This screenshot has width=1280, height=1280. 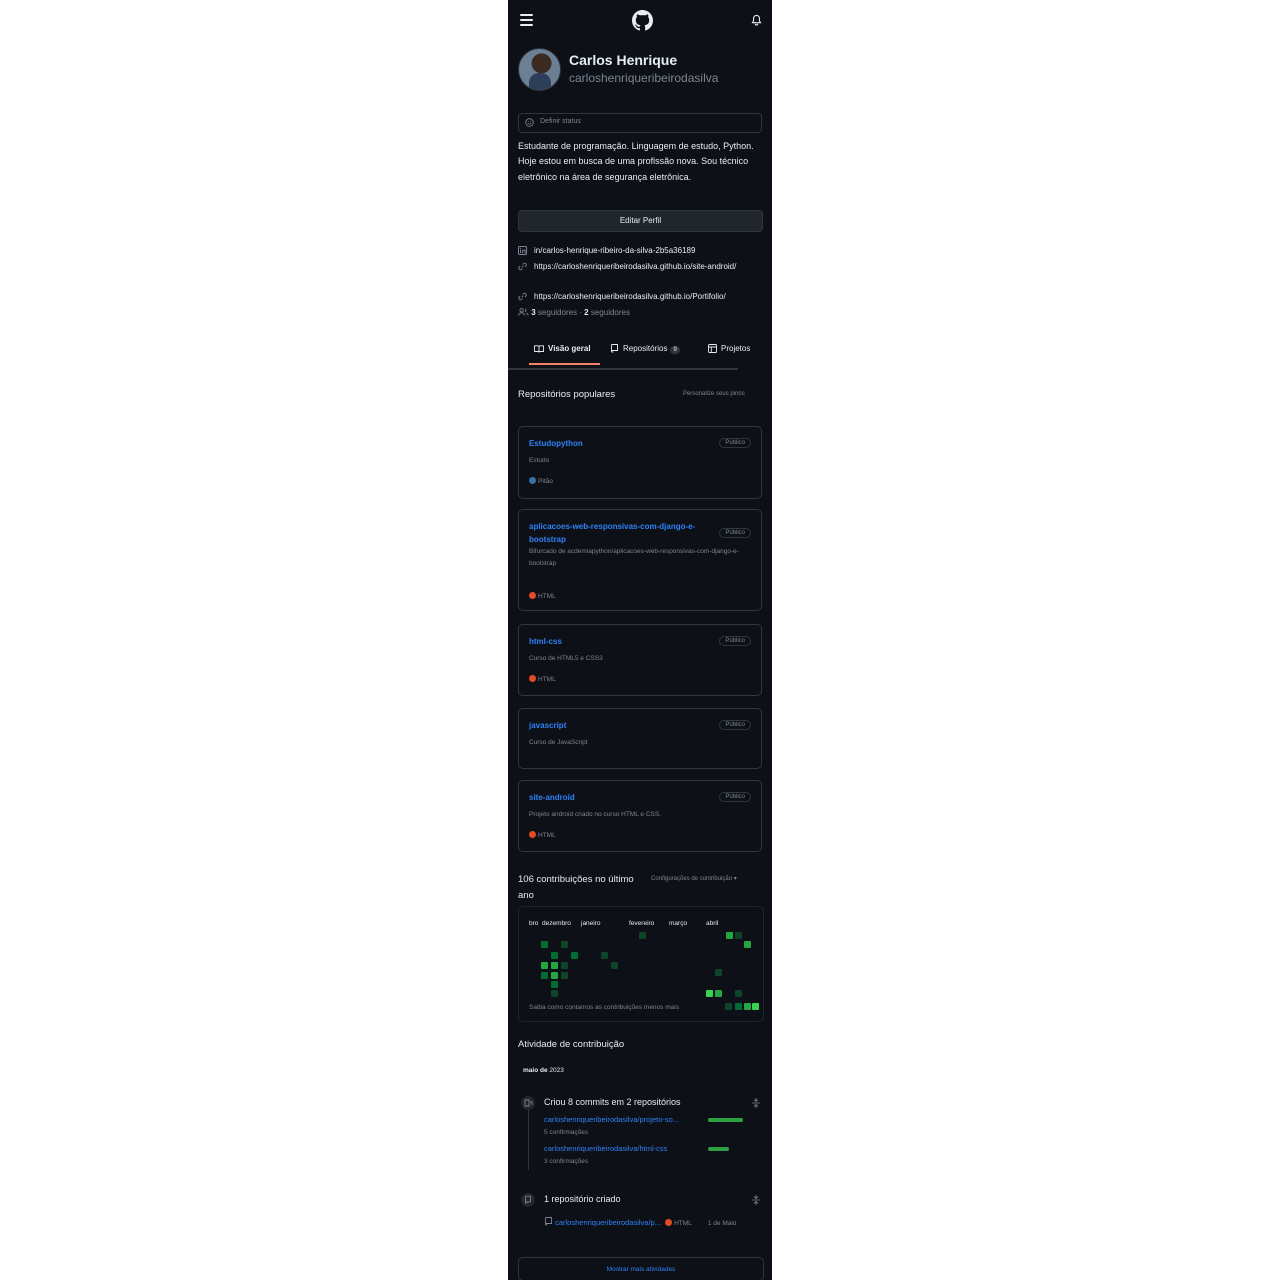 What do you see at coordinates (729, 348) in the screenshot?
I see `tab-projects: Projetos` at bounding box center [729, 348].